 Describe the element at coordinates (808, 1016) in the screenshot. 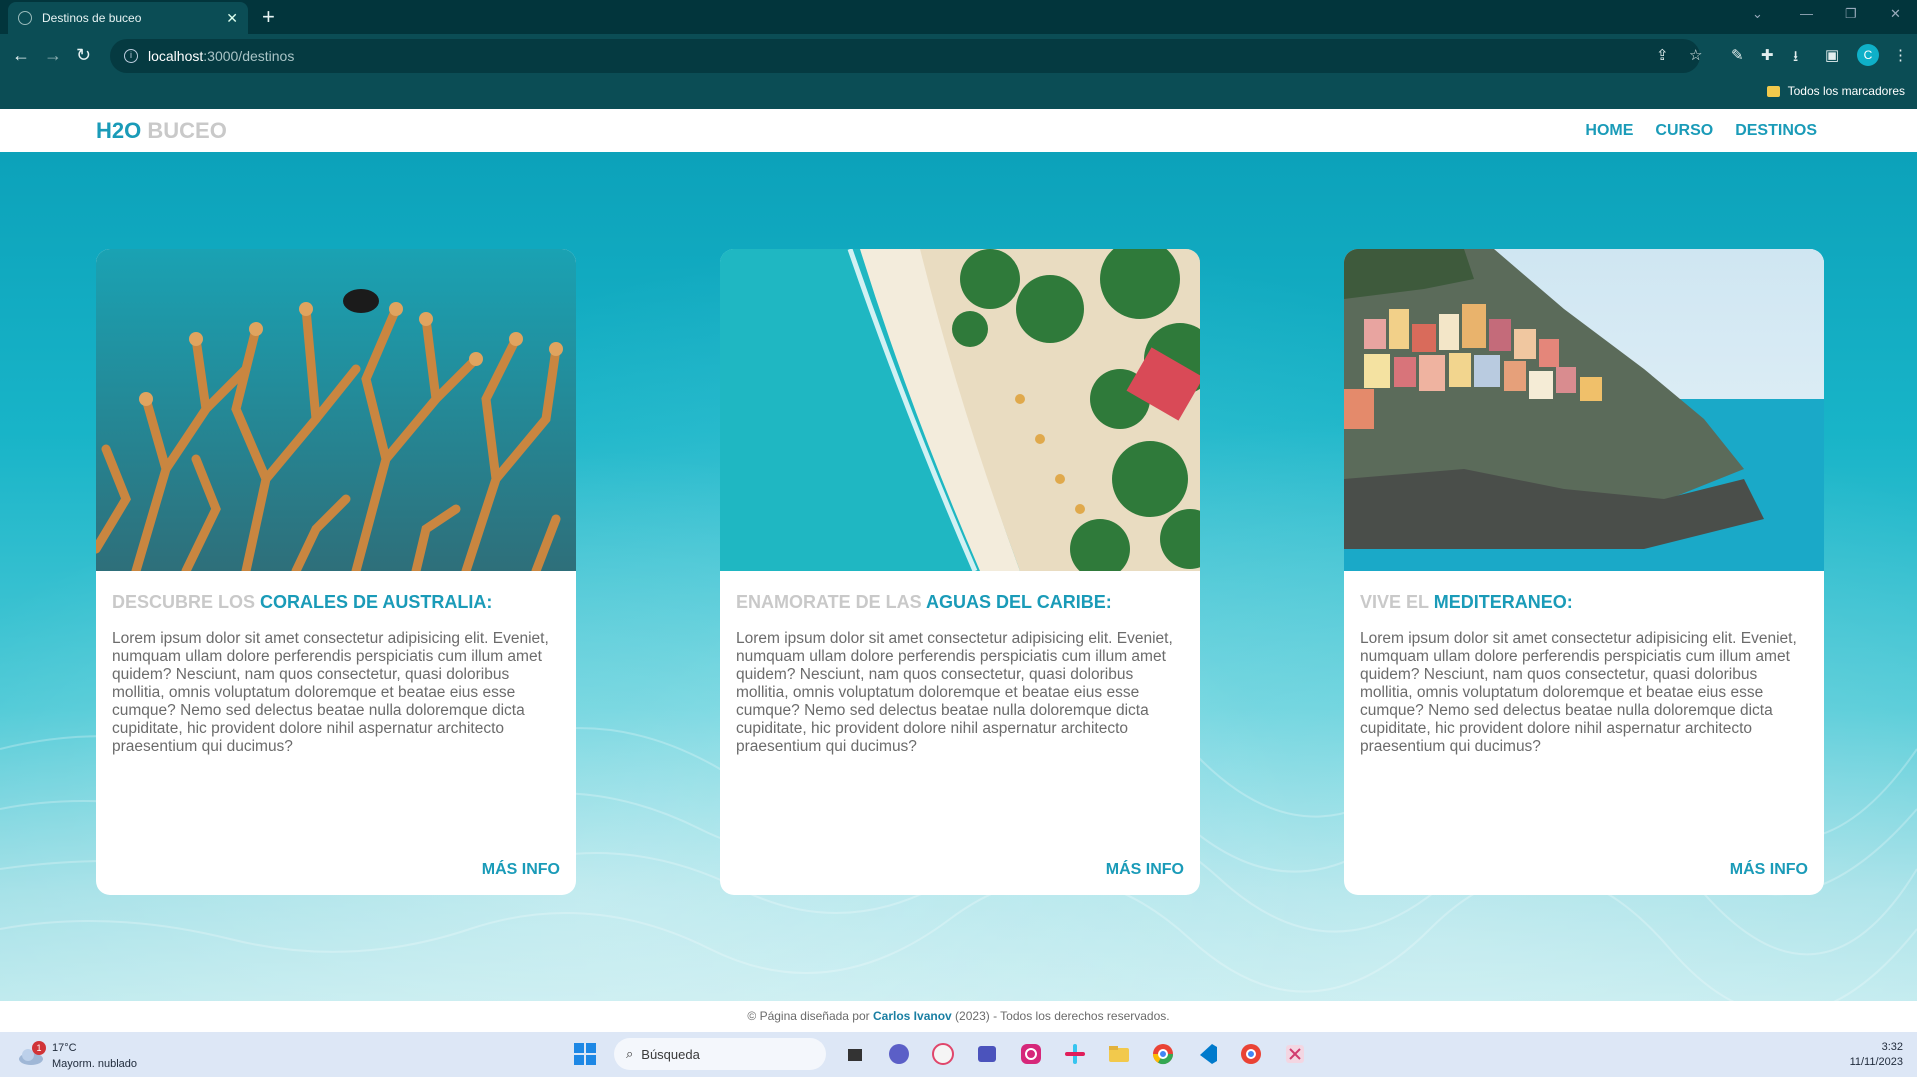

I see `footer-prefix: © Página diseñada por` at that location.